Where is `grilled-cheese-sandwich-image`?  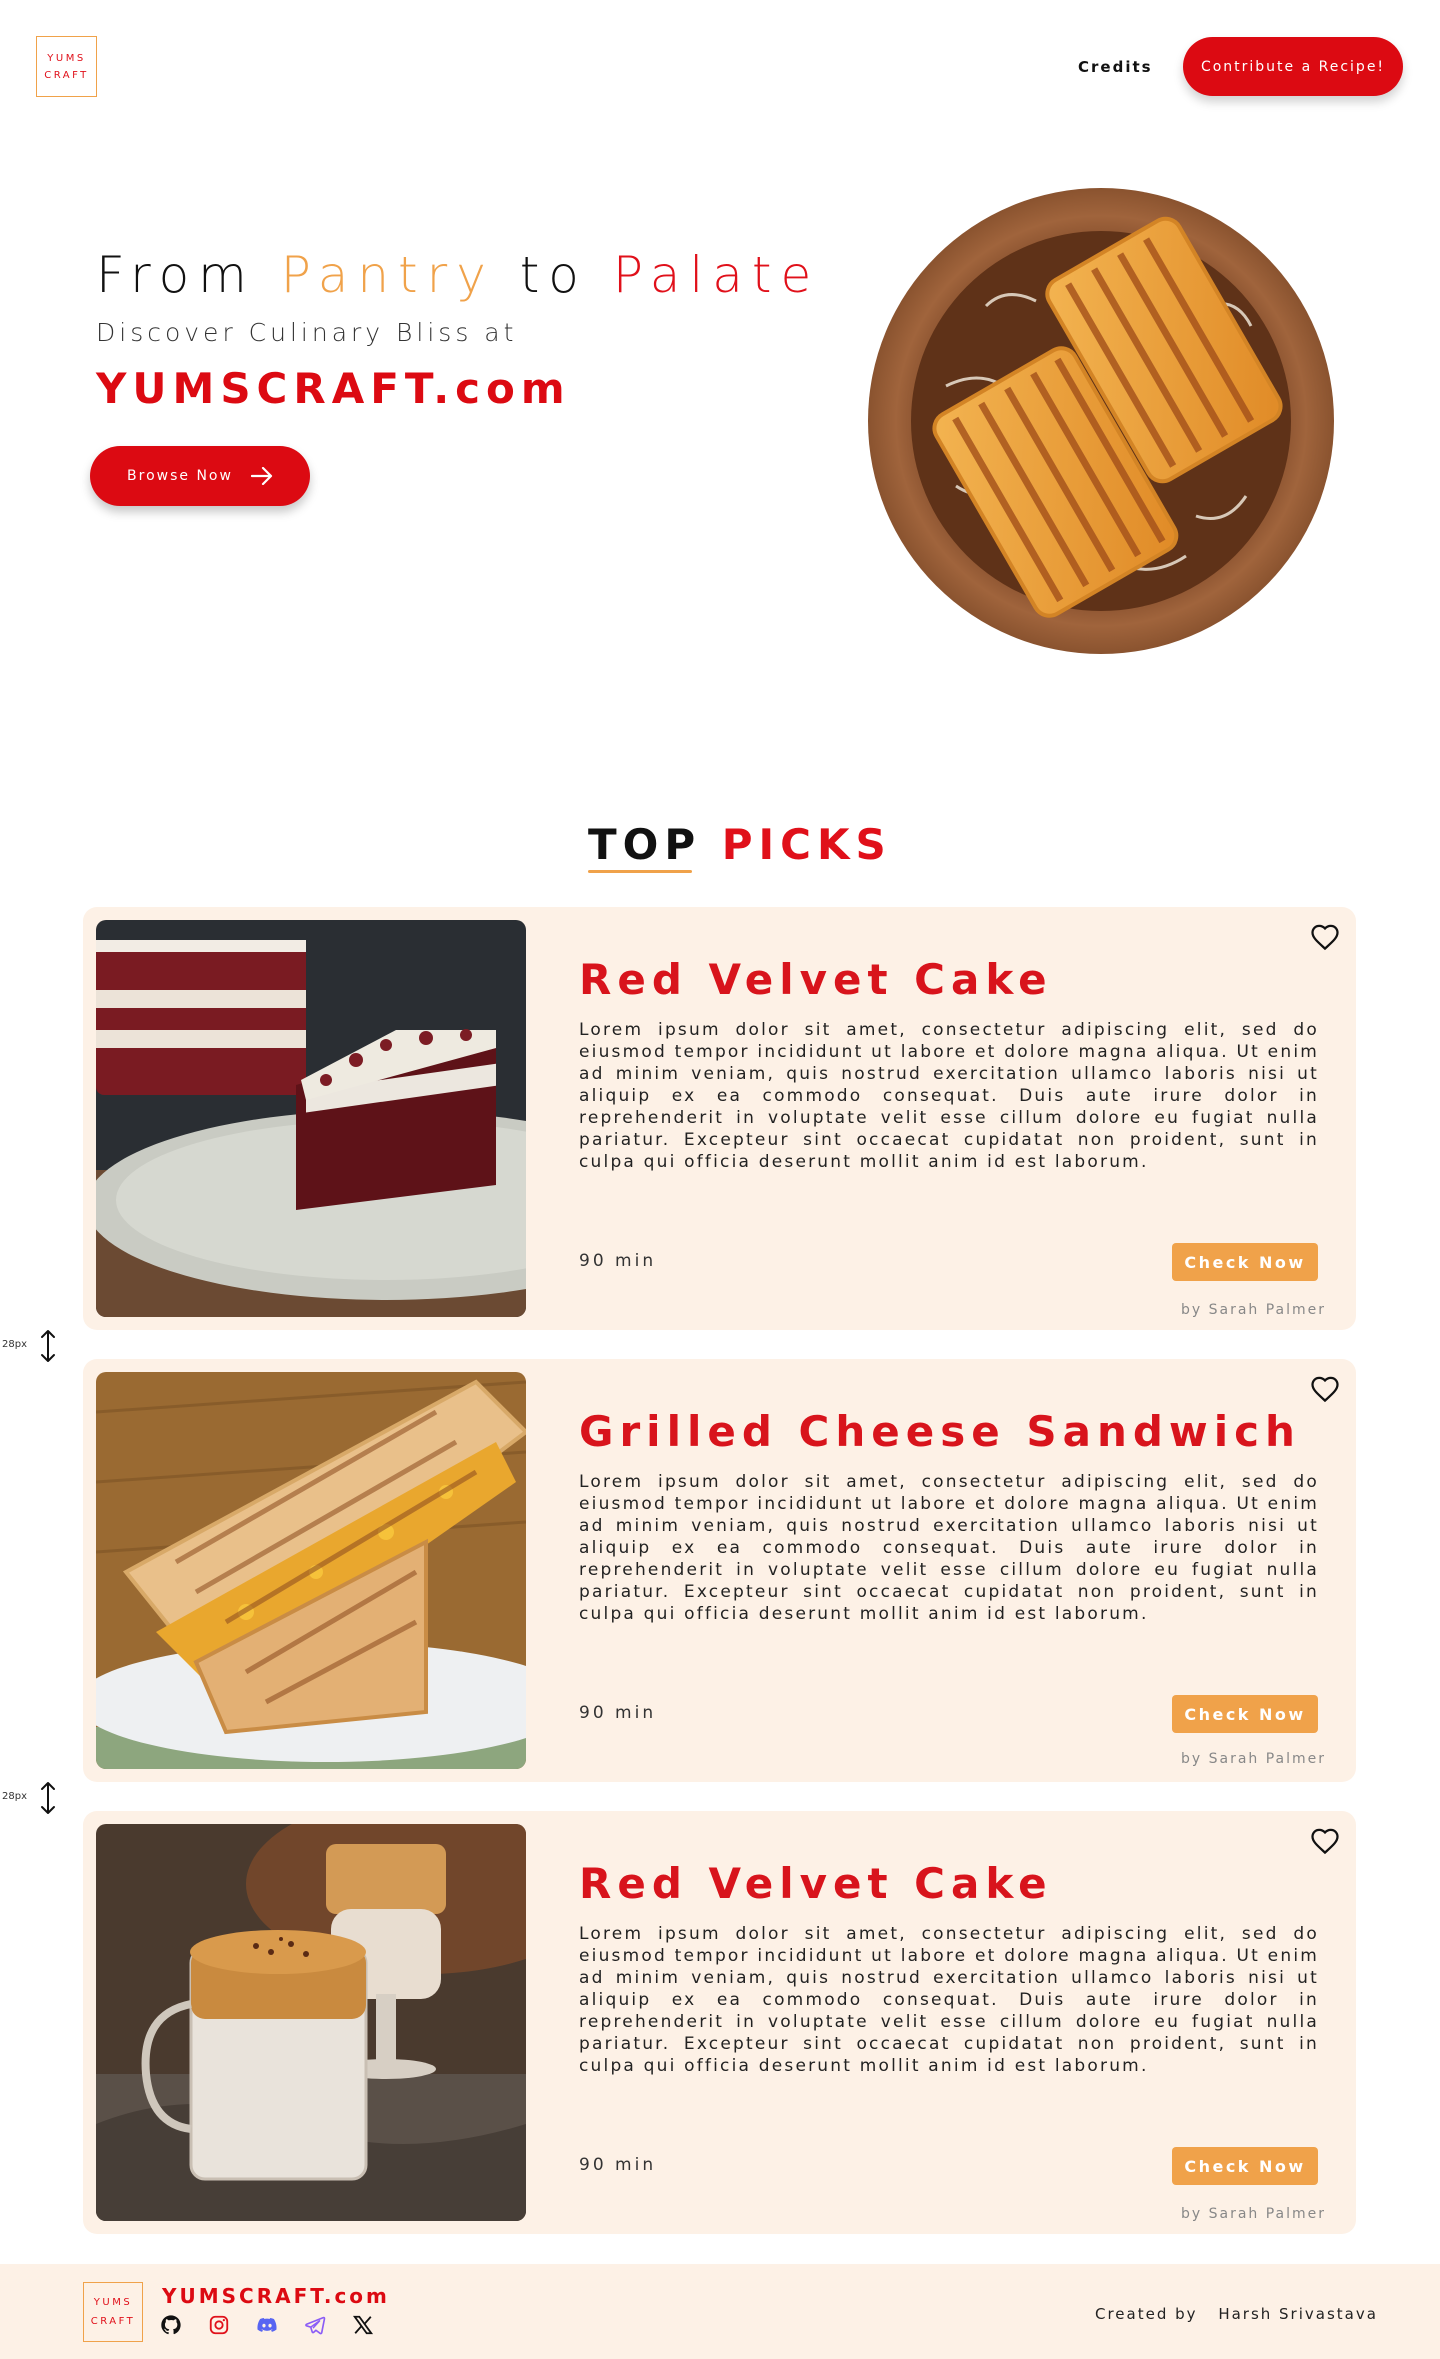 grilled-cheese-sandwich-image is located at coordinates (311, 1570).